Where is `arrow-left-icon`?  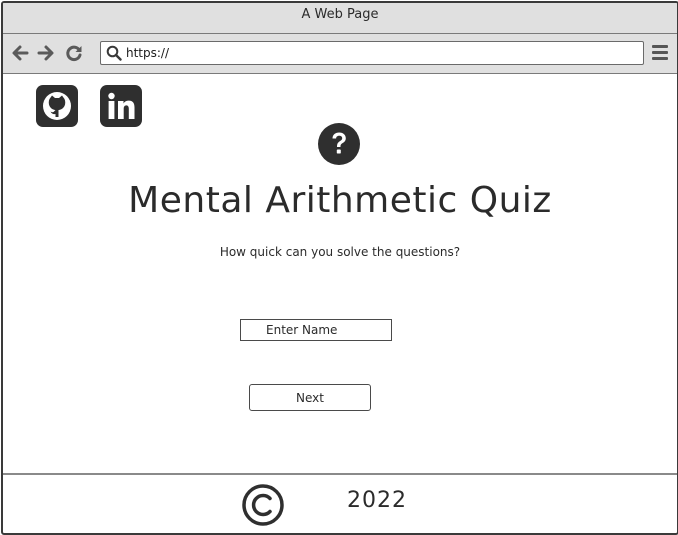
arrow-left-icon is located at coordinates (20, 53).